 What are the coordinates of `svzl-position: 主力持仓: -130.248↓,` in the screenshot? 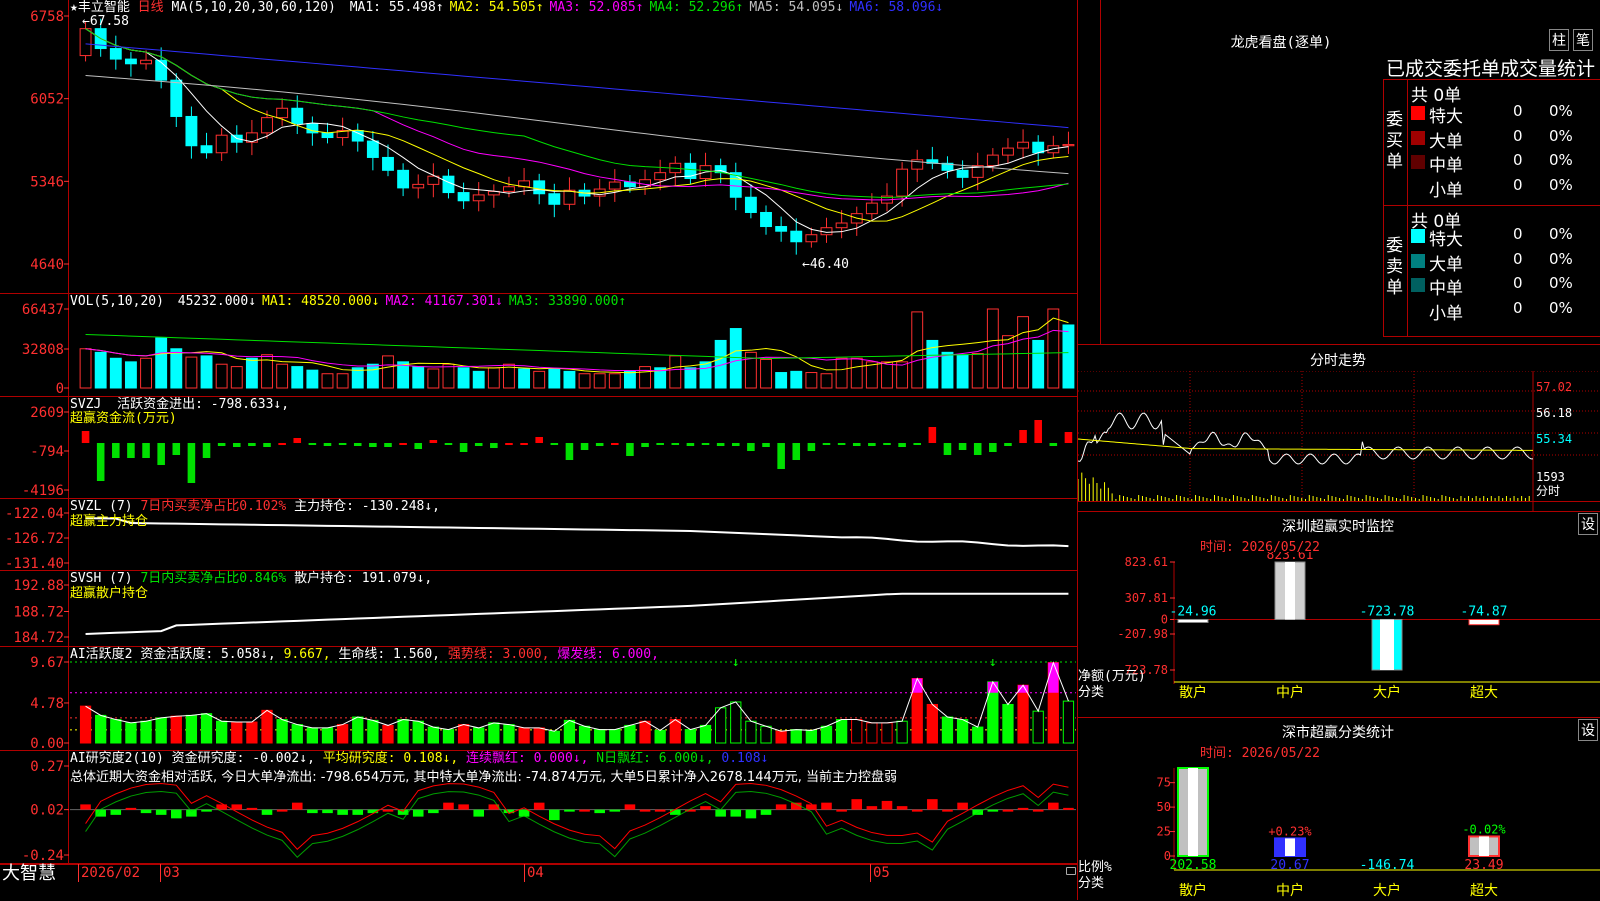 It's located at (367, 506).